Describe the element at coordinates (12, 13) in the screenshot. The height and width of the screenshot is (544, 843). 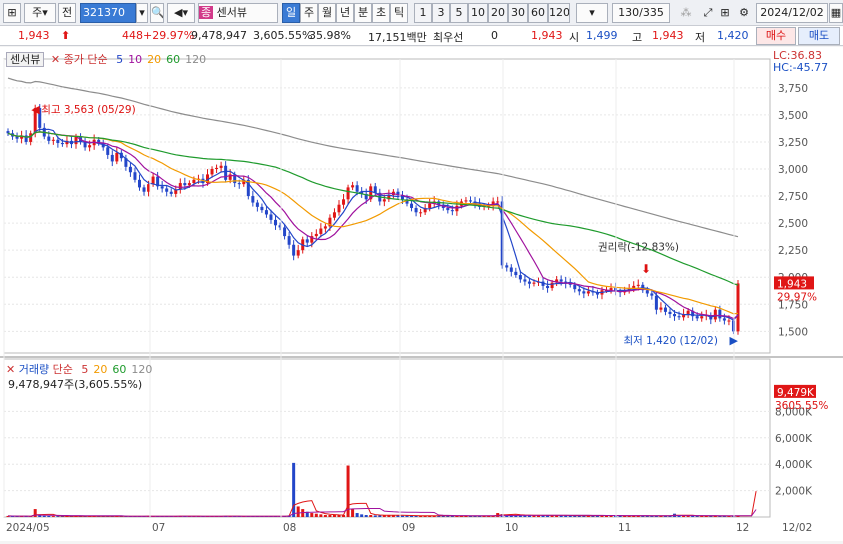
I see `window-menu-icon: ⊞` at that location.